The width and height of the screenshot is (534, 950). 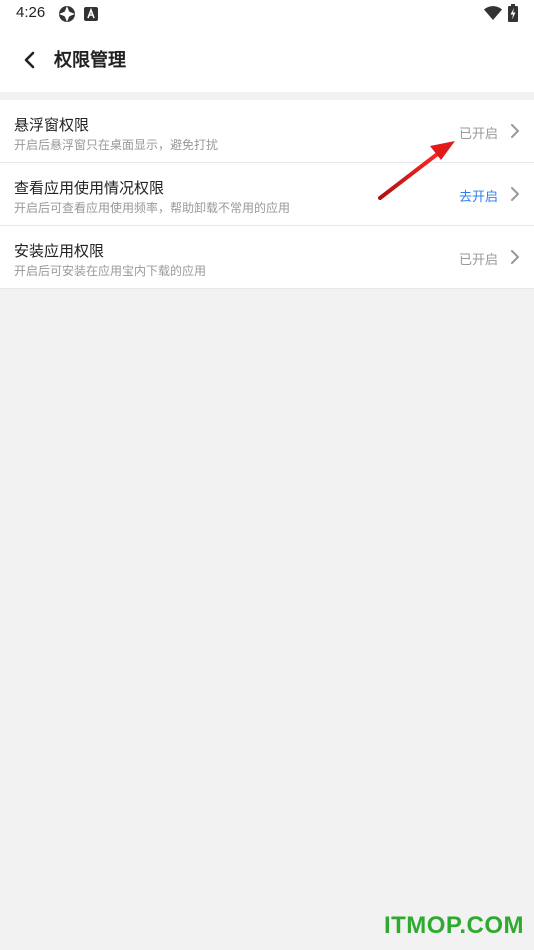 What do you see at coordinates (110, 271) in the screenshot?
I see `permission-desc: 开启后可安装在应用宝内下载的应用` at bounding box center [110, 271].